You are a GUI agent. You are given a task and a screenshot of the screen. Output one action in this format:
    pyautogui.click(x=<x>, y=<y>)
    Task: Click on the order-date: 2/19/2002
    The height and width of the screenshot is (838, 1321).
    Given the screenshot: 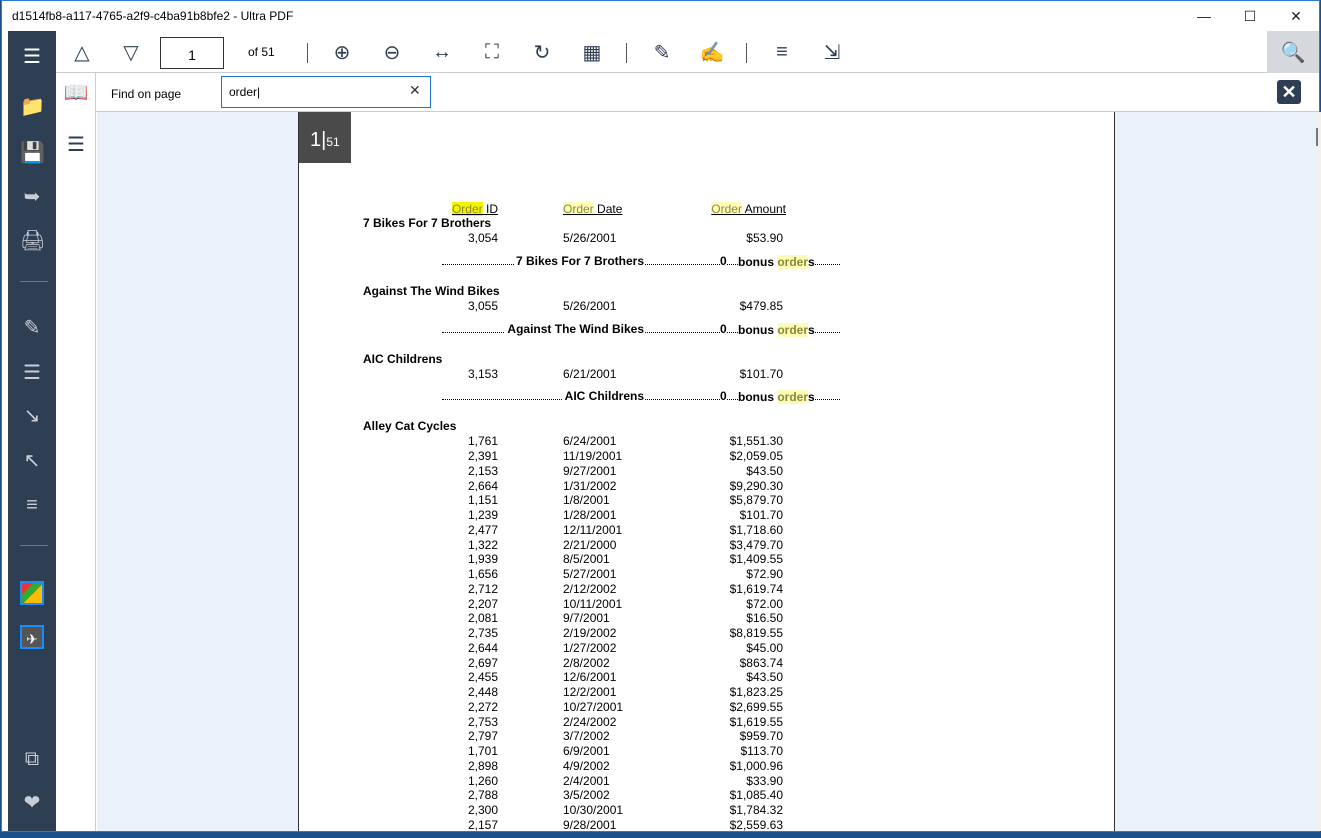 What is the action you would take?
    pyautogui.click(x=590, y=633)
    